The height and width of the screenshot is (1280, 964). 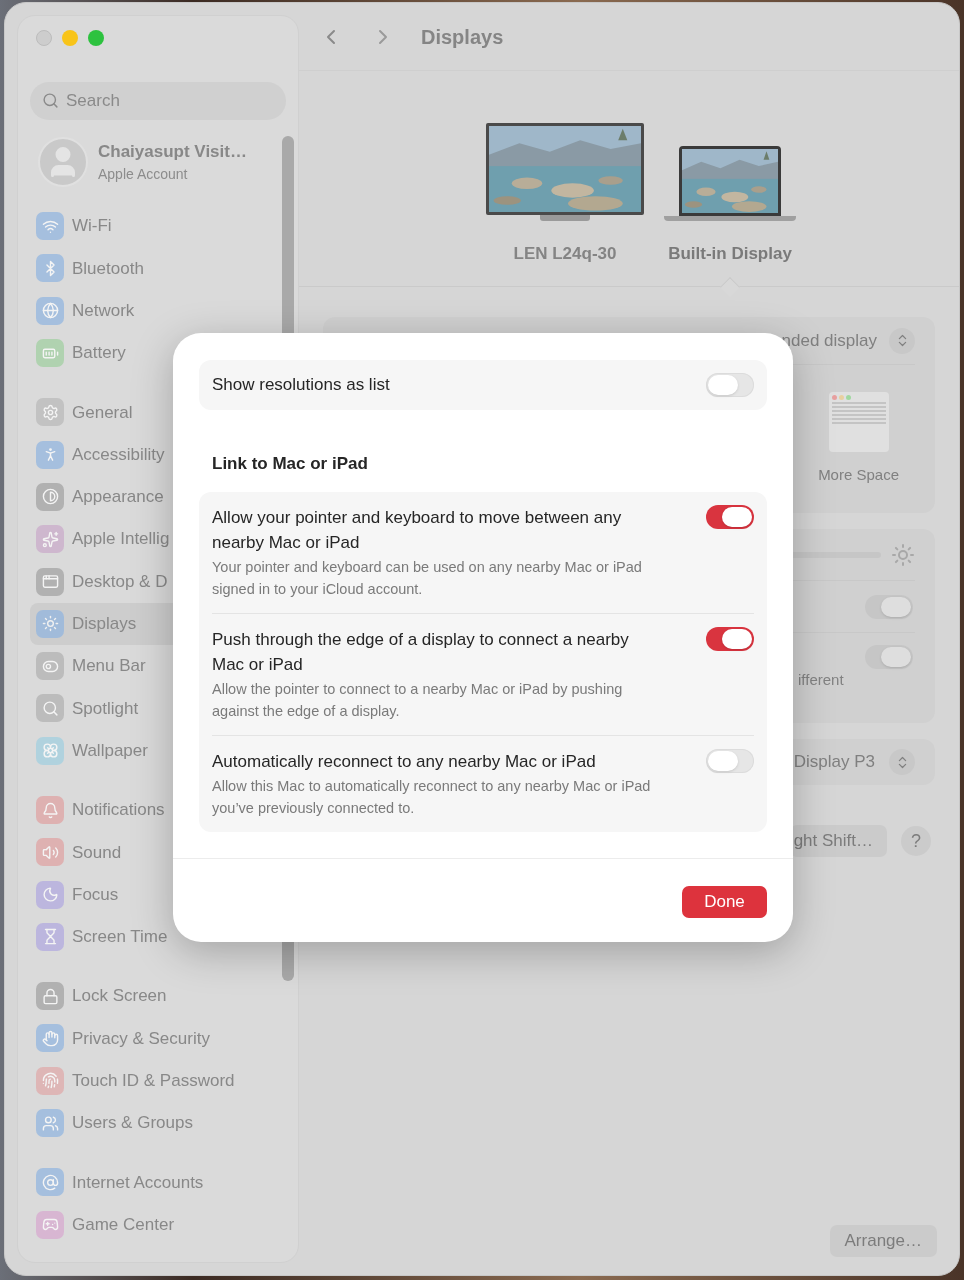 What do you see at coordinates (301, 385) in the screenshot?
I see `row-title: Show resolutions as list` at bounding box center [301, 385].